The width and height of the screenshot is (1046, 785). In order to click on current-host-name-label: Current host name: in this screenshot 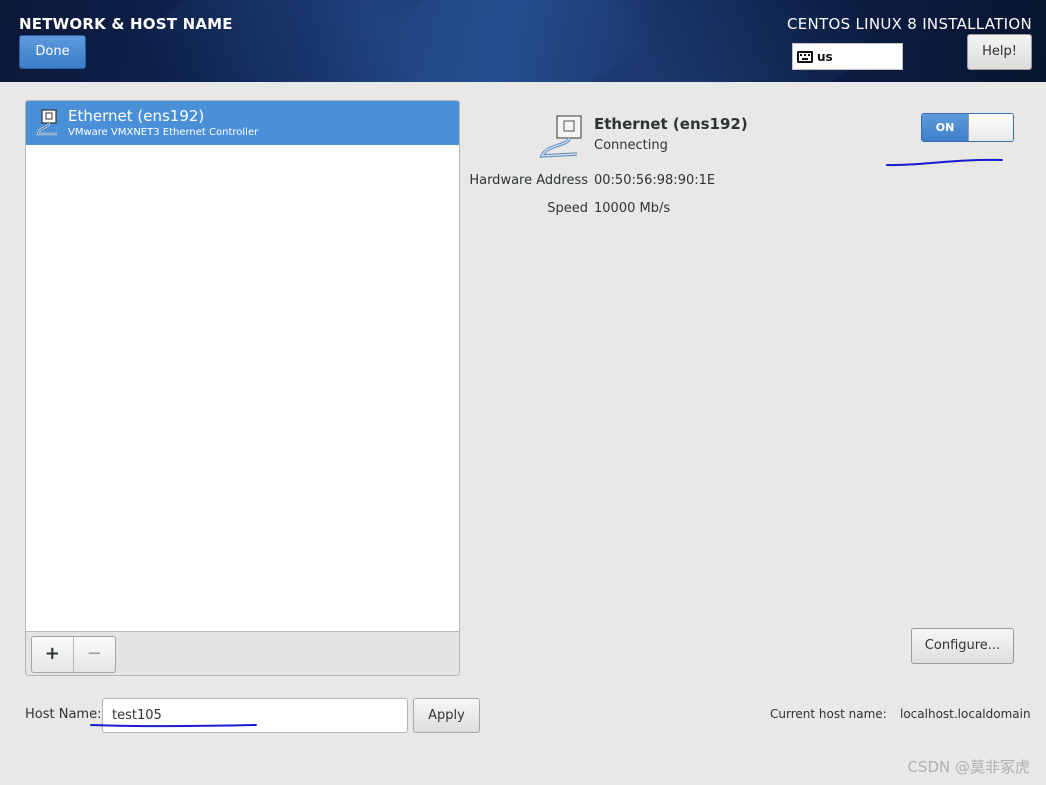, I will do `click(828, 714)`.